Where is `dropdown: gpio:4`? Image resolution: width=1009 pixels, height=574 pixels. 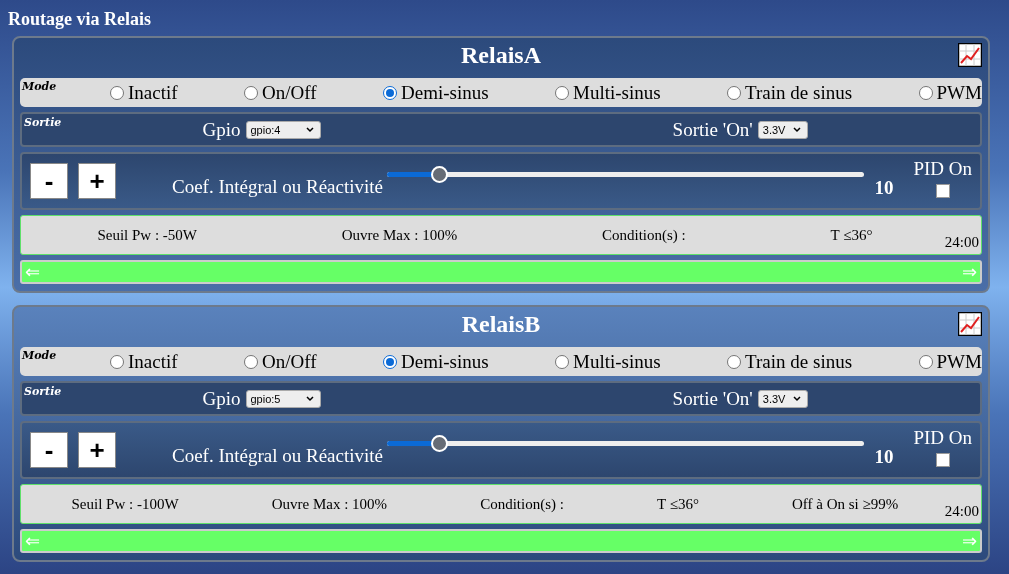
dropdown: gpio:4 is located at coordinates (283, 129).